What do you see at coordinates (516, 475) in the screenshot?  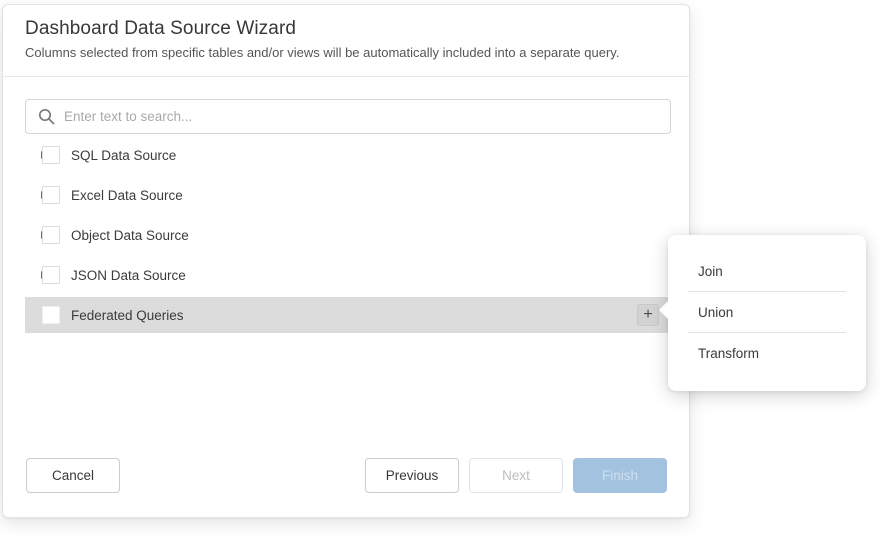 I see `next-button: Next` at bounding box center [516, 475].